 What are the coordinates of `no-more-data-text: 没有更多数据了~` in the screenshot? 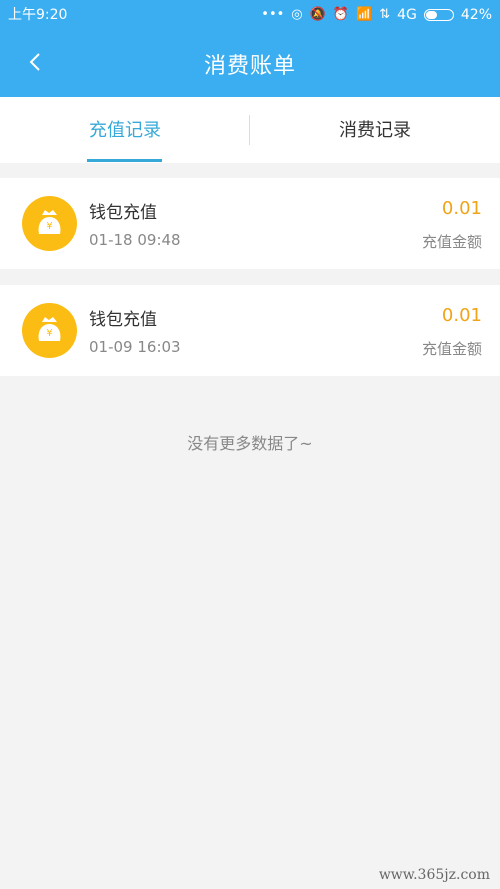 It's located at (250, 443).